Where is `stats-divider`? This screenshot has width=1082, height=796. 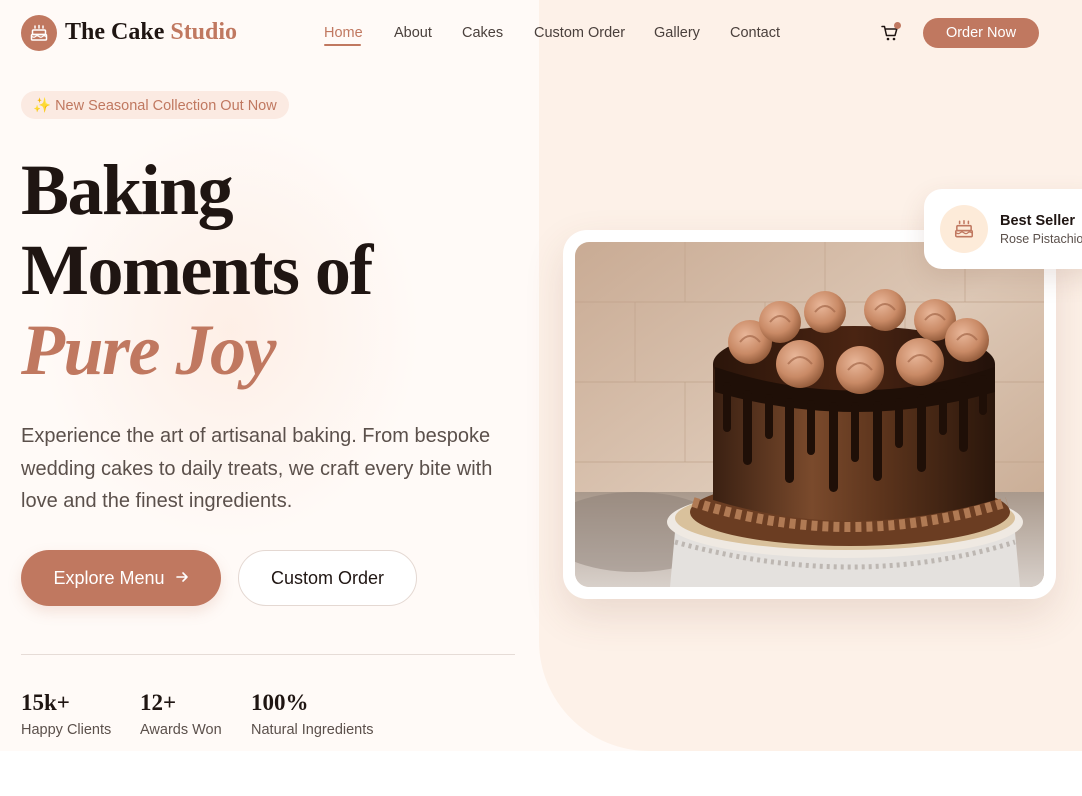 stats-divider is located at coordinates (268, 654).